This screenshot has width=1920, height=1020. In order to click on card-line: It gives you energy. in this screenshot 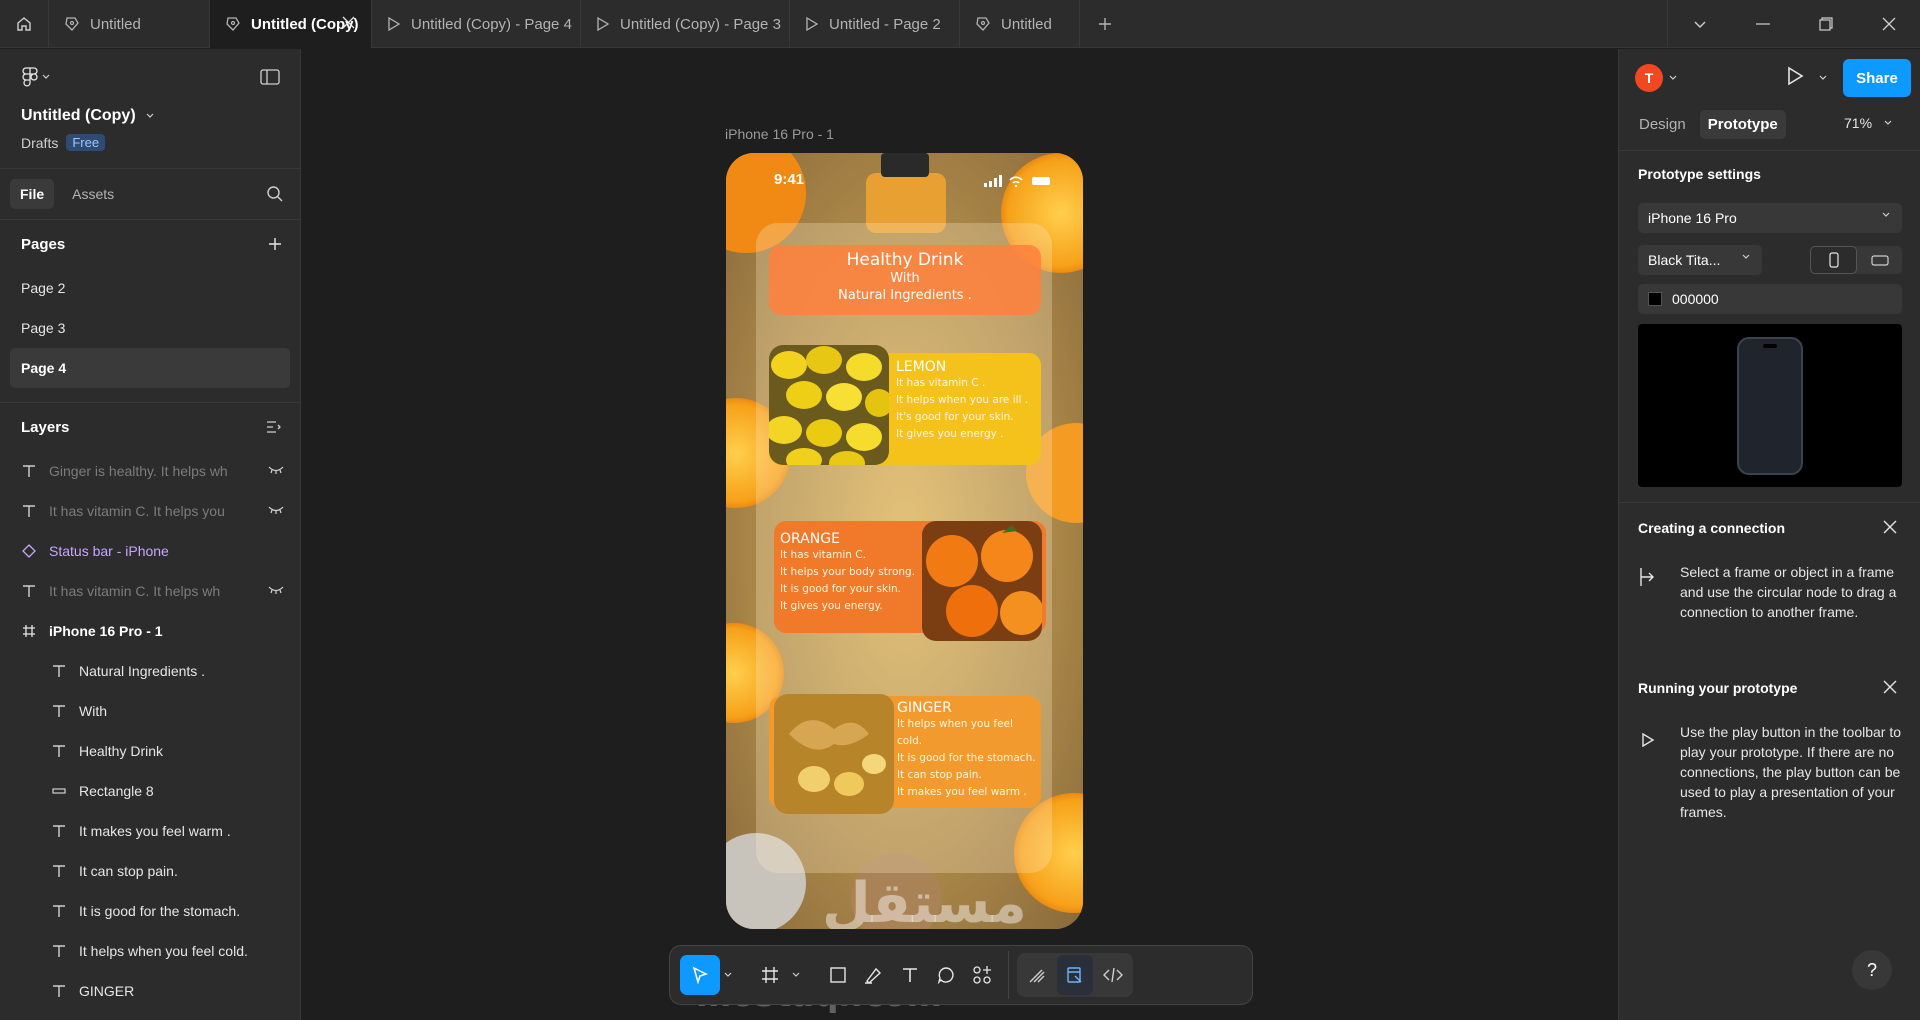, I will do `click(831, 606)`.